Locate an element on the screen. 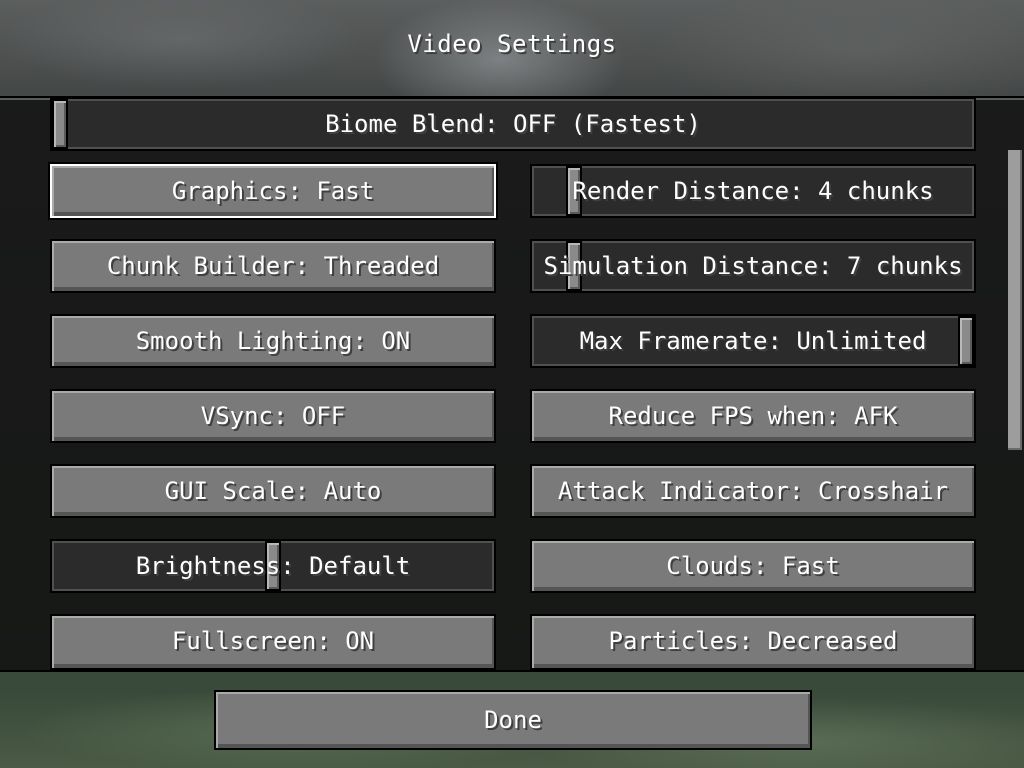 This screenshot has width=1024, height=768. render-distance-slider: Render Distance: 4 chunks is located at coordinates (753, 191).